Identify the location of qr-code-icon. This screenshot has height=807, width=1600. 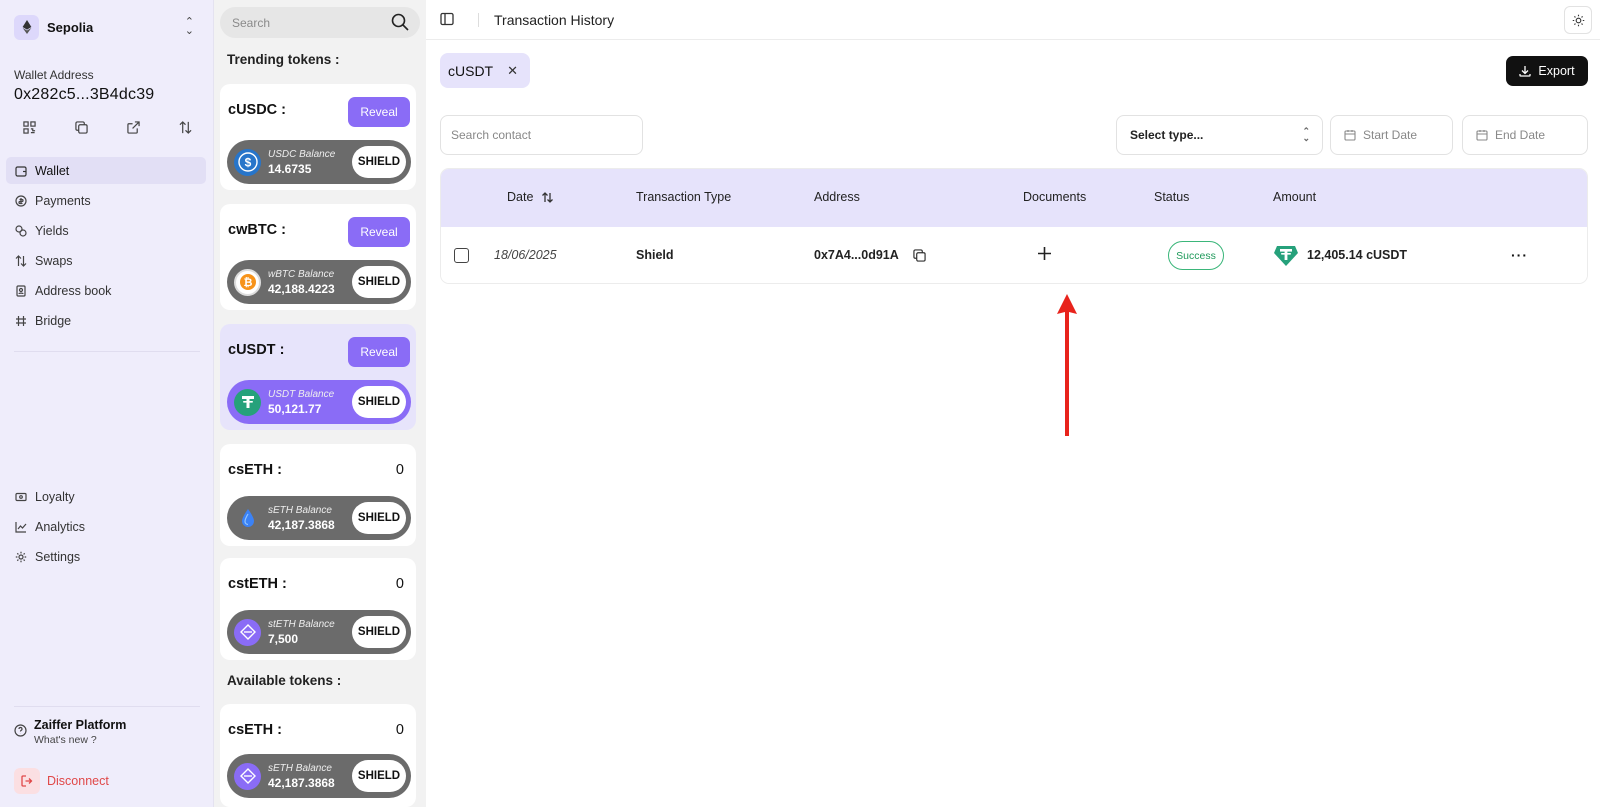
(29, 127).